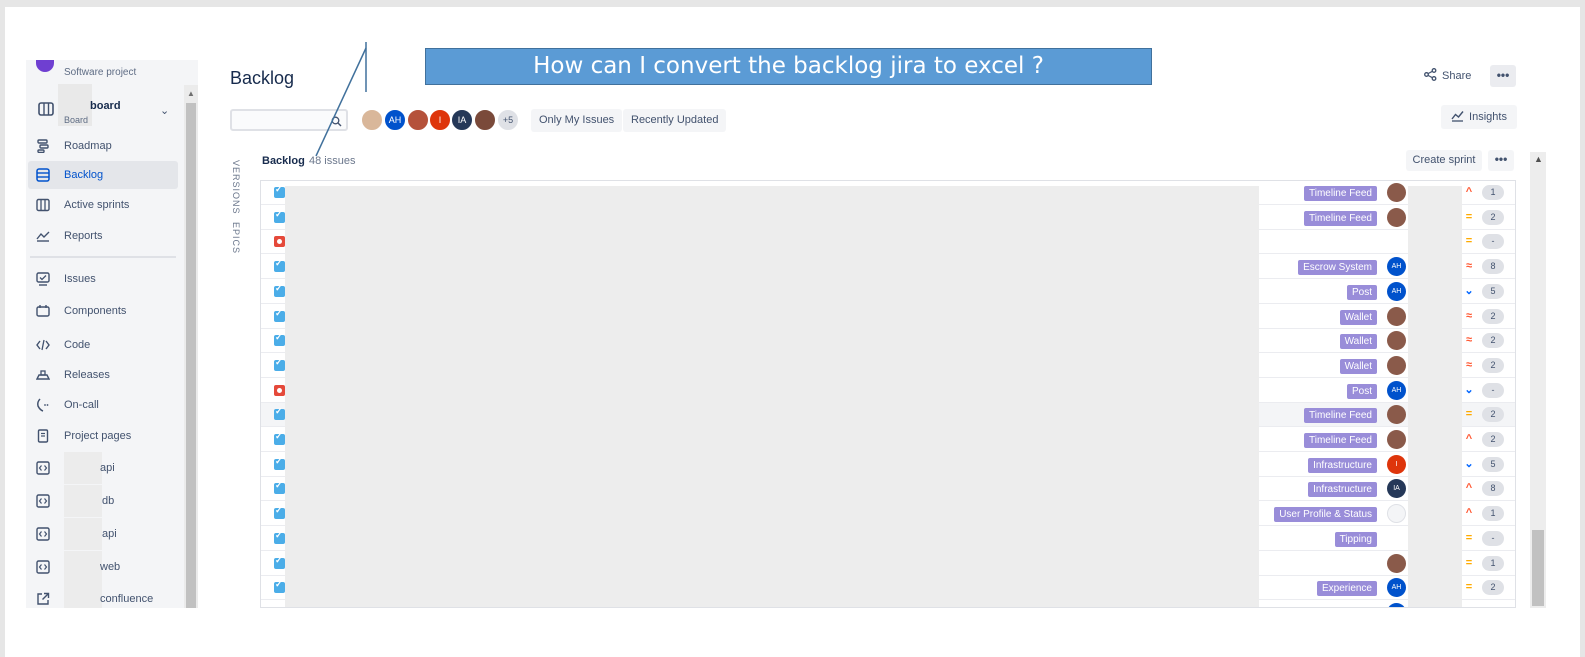  I want to click on sidebar-item-repo-web: web, so click(103, 567).